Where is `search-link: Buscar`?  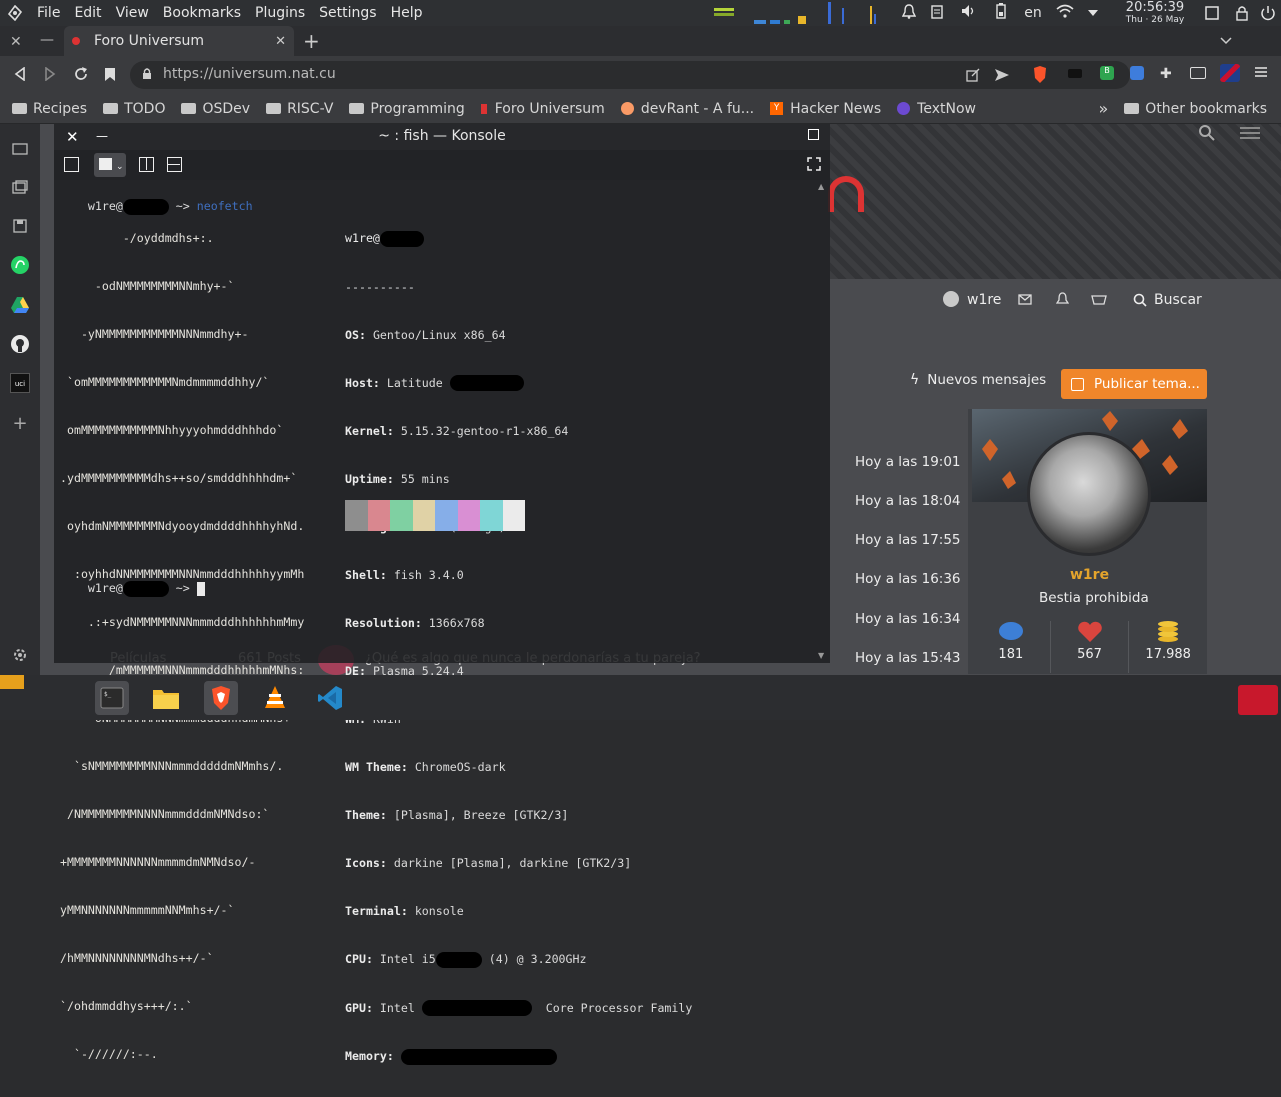 search-link: Buscar is located at coordinates (1178, 300).